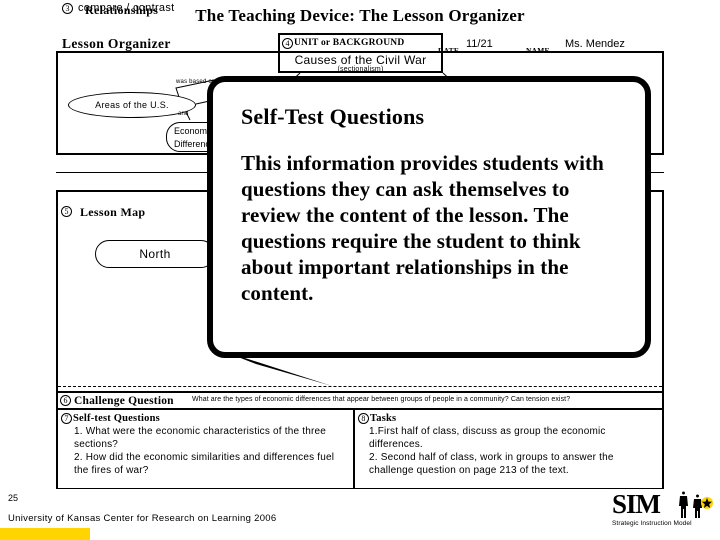 The width and height of the screenshot is (720, 540). I want to click on unit-subtitle: (sectionalism), so click(360, 69).